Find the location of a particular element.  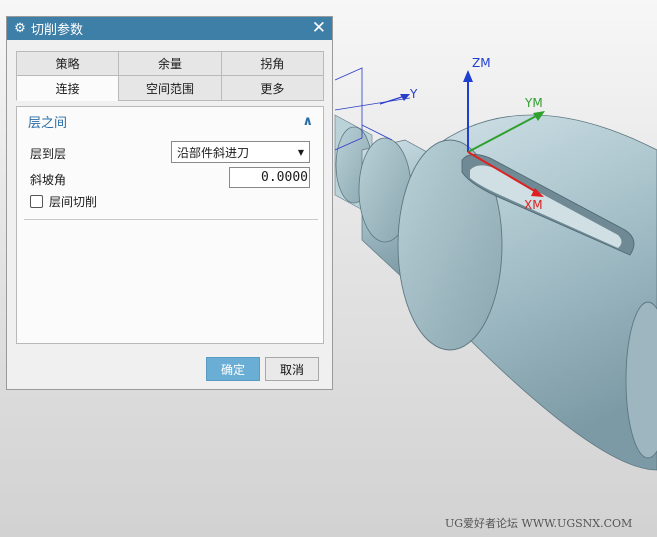

cancel-button: 取消 is located at coordinates (292, 369).